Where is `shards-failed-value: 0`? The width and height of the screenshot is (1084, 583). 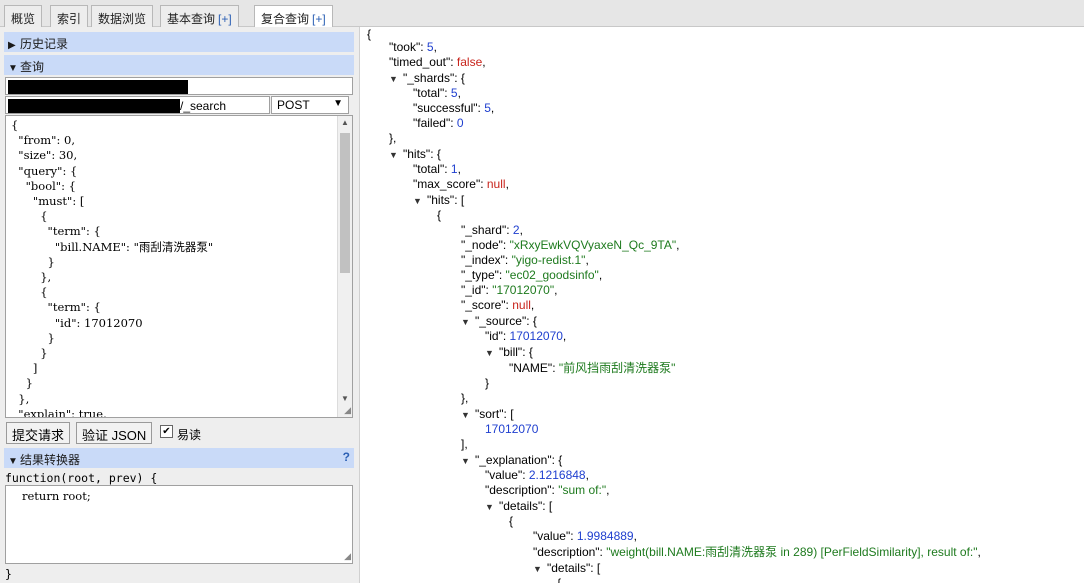 shards-failed-value: 0 is located at coordinates (460, 123).